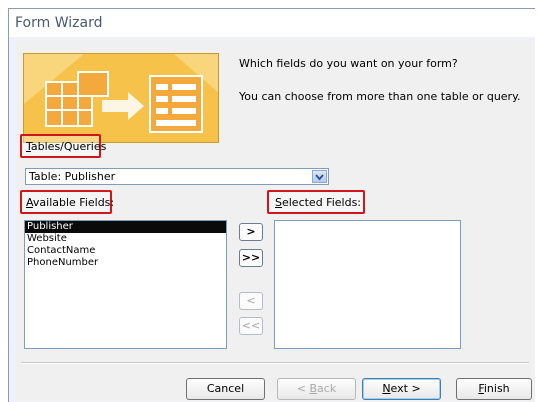  I want to click on list-item-website: Website, so click(125, 239).